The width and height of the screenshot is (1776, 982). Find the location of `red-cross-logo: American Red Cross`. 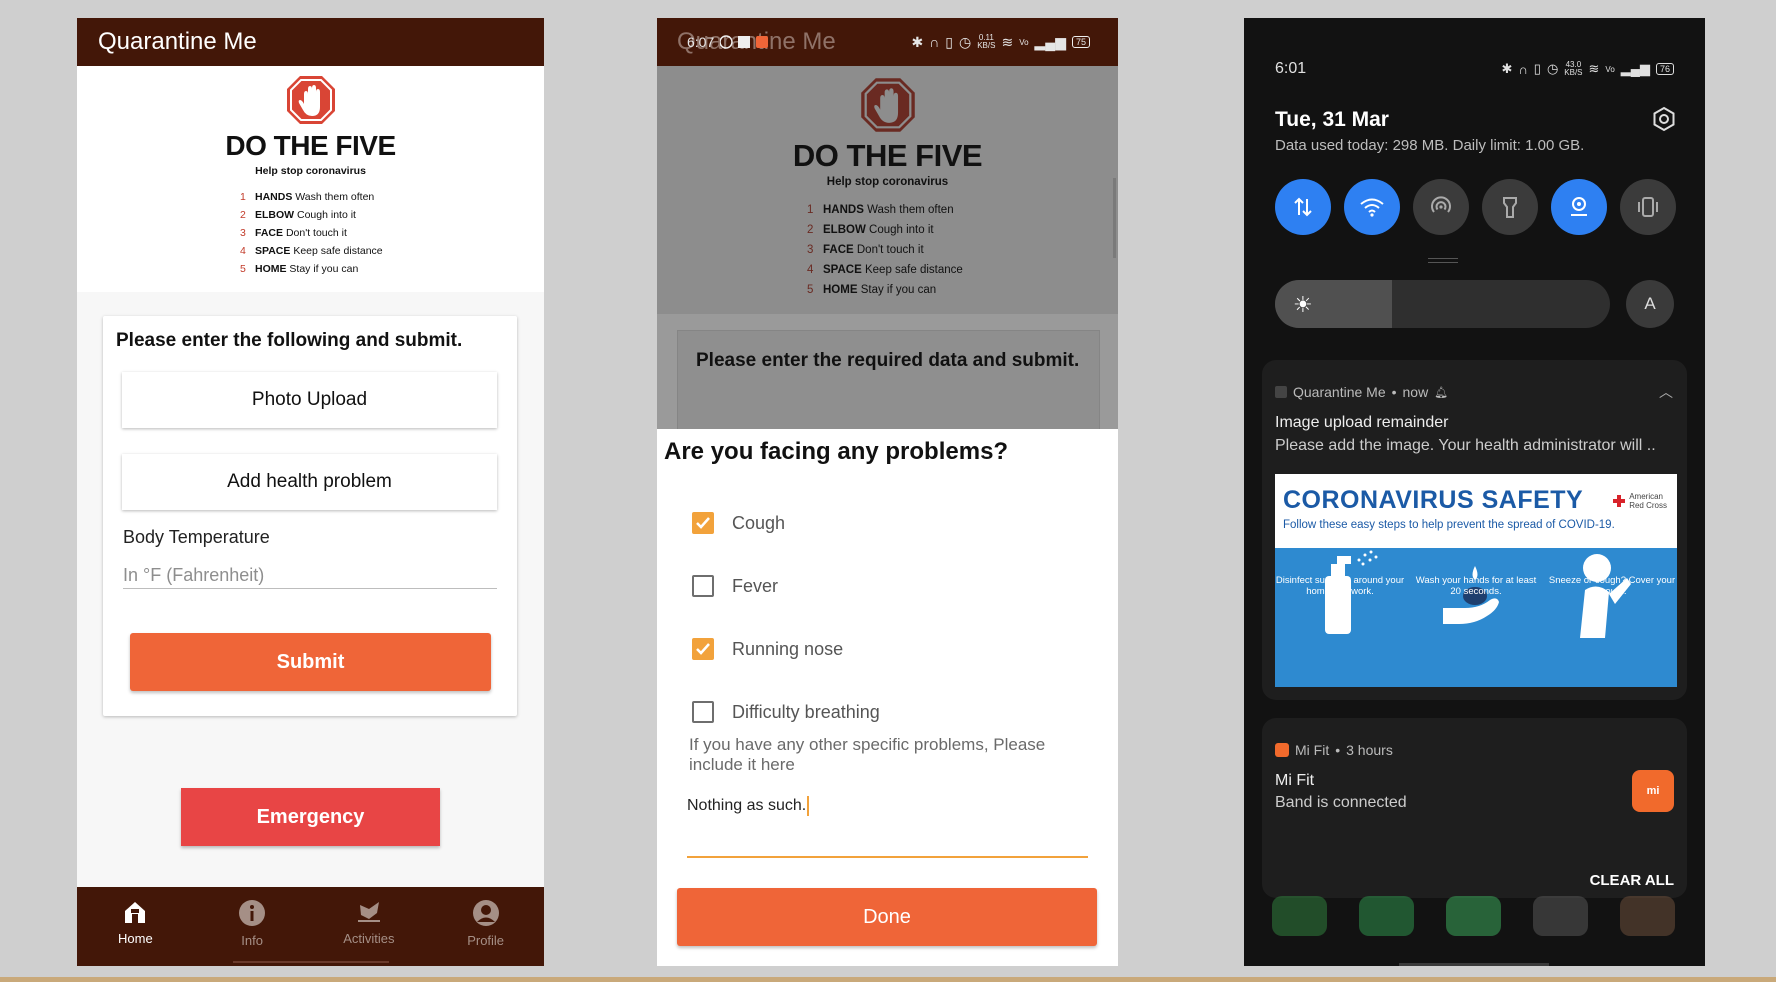

red-cross-logo: American Red Cross is located at coordinates (1639, 501).